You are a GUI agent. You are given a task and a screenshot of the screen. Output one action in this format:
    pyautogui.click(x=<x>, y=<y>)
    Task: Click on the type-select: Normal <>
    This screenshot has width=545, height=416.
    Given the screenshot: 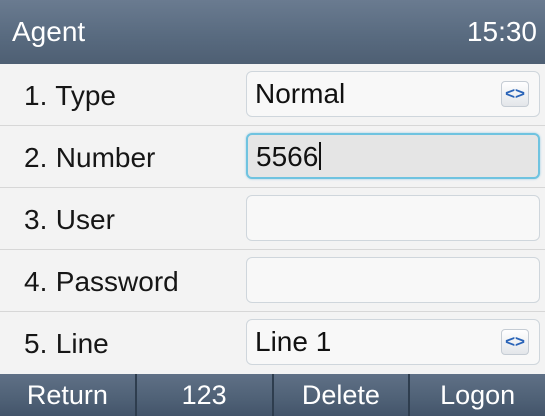 What is the action you would take?
    pyautogui.click(x=393, y=94)
    